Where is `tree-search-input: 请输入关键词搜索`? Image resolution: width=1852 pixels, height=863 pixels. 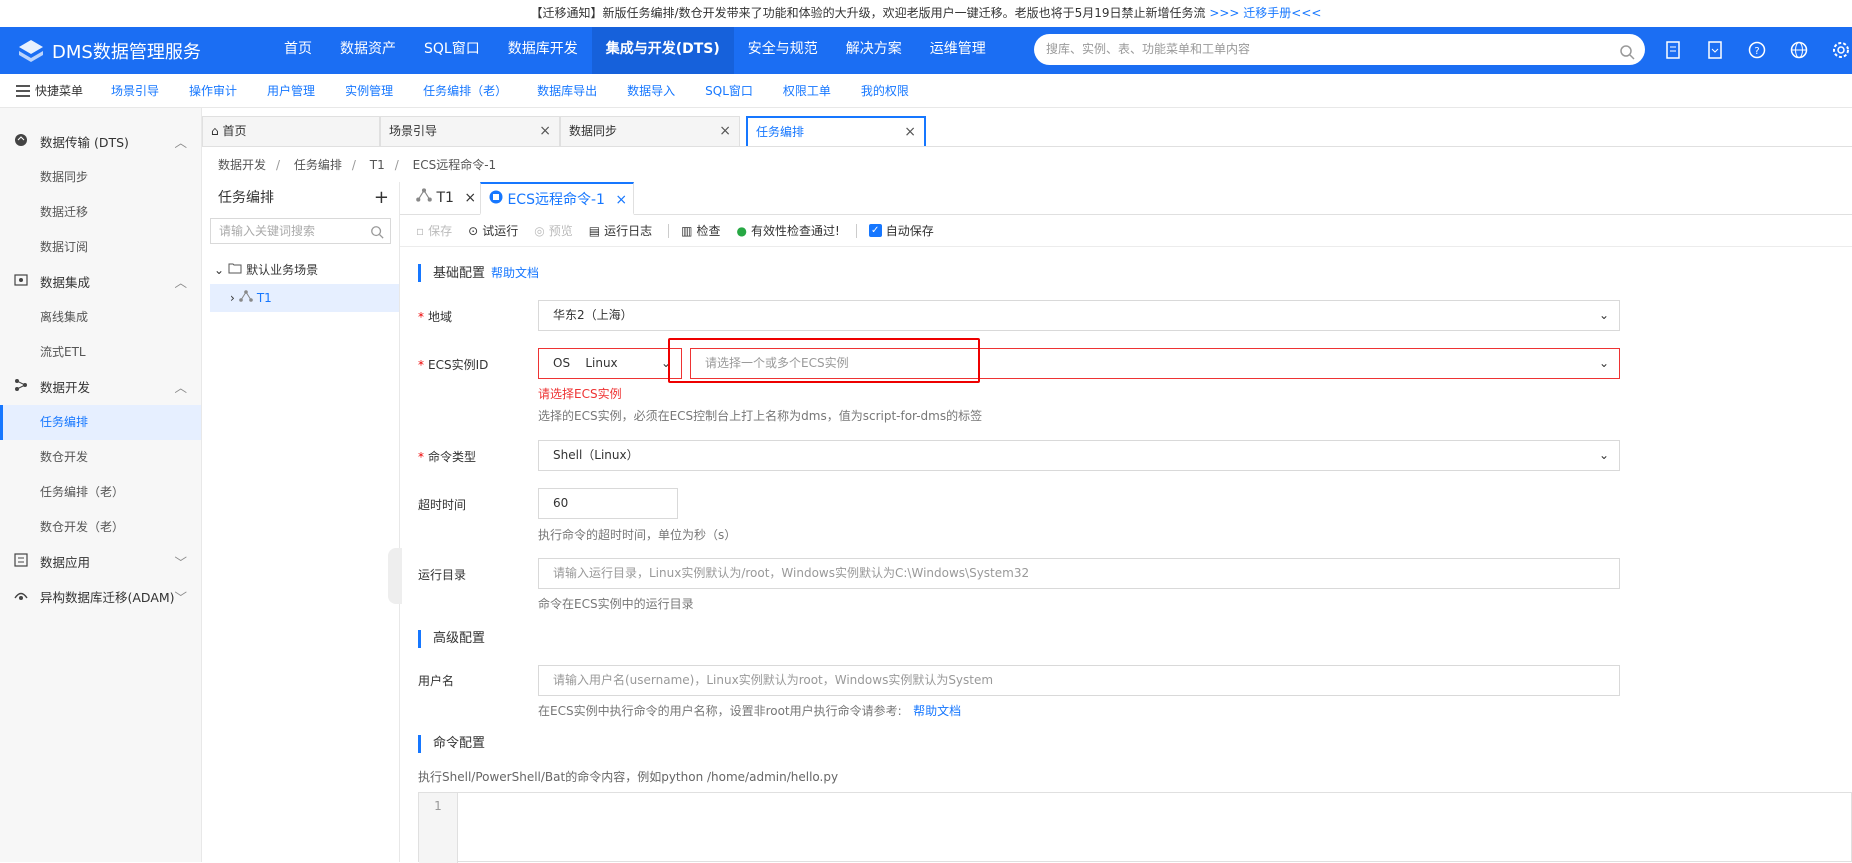
tree-search-input: 请输入关键词搜索 is located at coordinates (300, 231).